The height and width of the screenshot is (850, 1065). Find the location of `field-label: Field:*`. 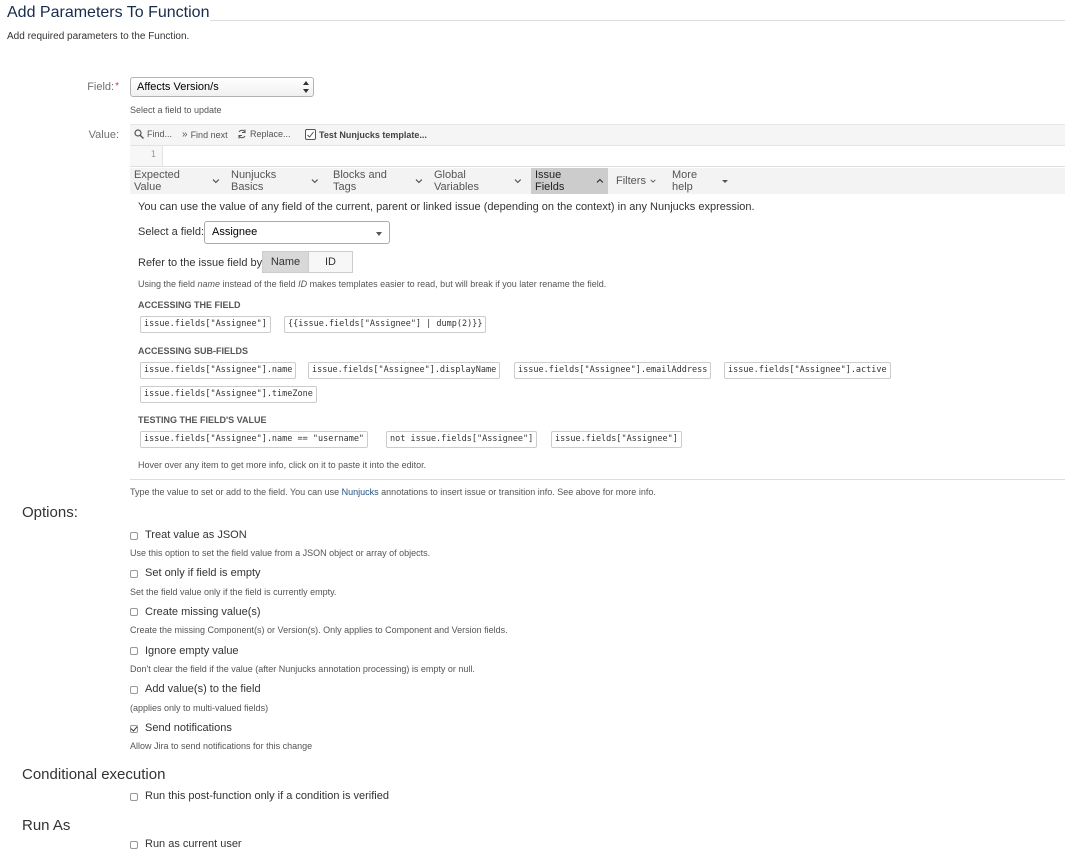

field-label: Field:* is located at coordinates (103, 87).